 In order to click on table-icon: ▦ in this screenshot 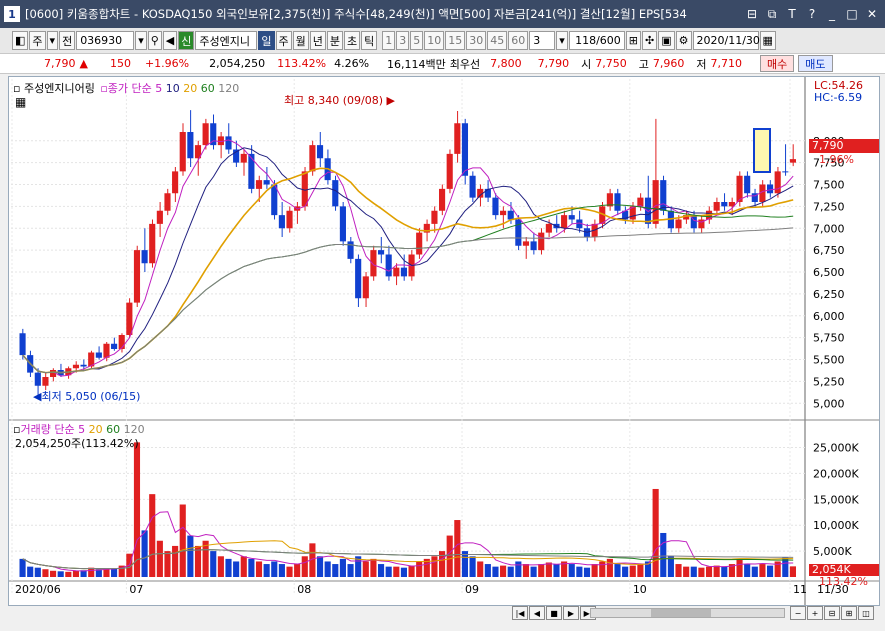, I will do `click(20, 102)`.